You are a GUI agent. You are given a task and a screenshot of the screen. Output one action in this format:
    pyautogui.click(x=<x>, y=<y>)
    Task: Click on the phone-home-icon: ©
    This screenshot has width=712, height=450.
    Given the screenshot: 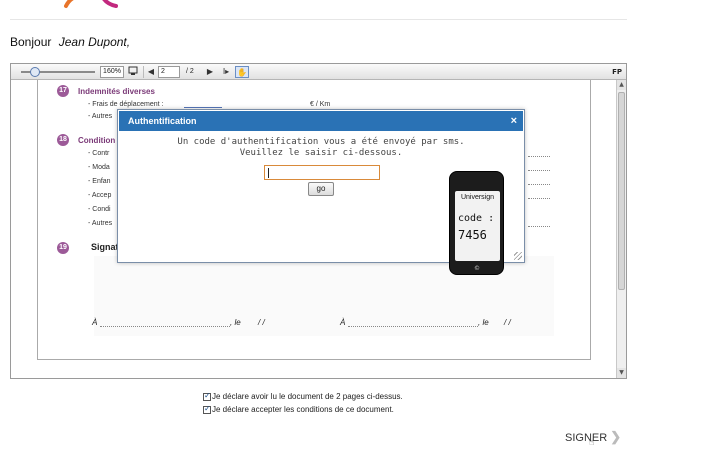 What is the action you would take?
    pyautogui.click(x=477, y=268)
    